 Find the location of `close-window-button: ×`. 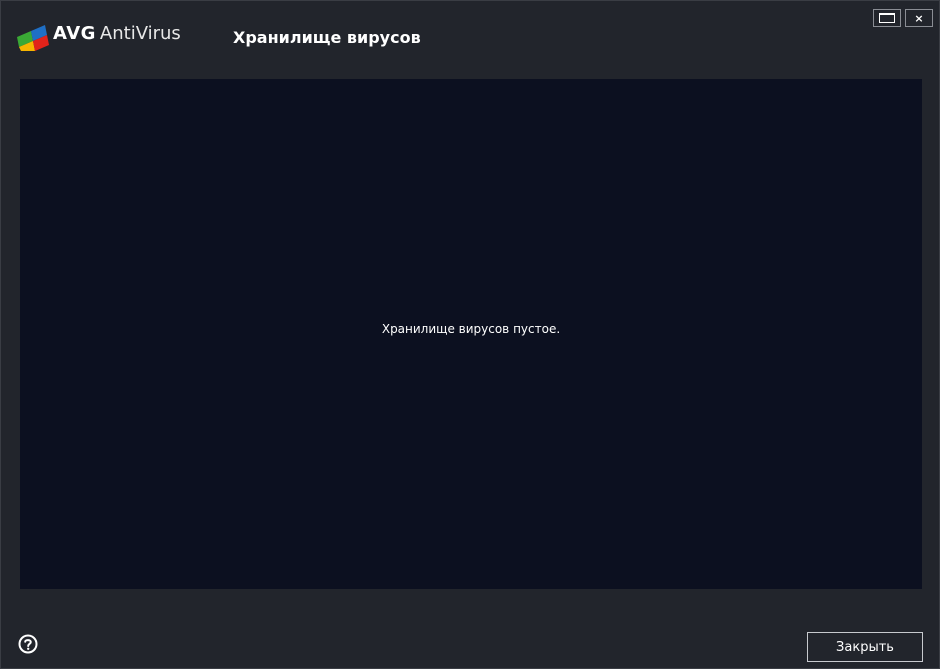

close-window-button: × is located at coordinates (919, 18).